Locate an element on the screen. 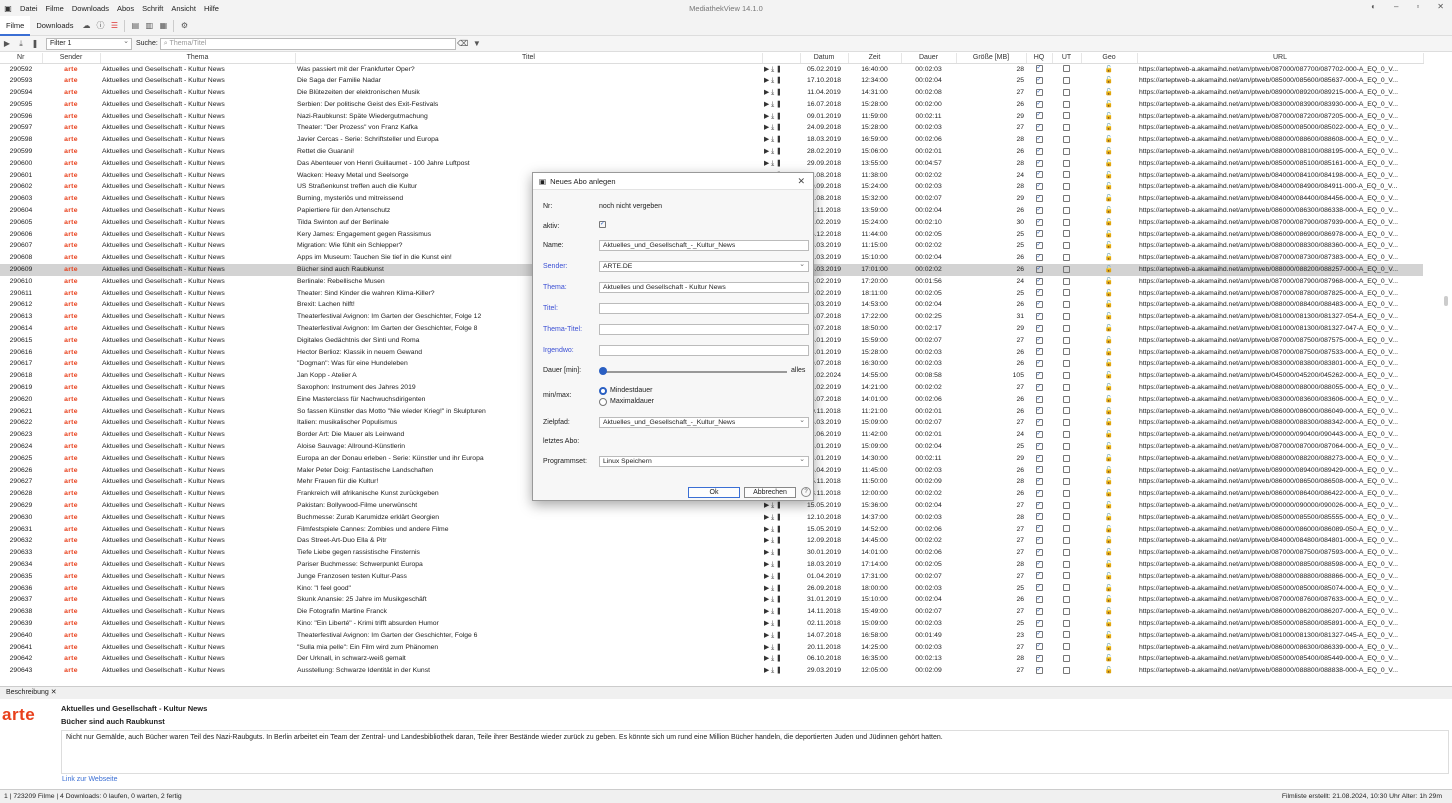 This screenshot has width=1452, height=803. column-header-url: URL is located at coordinates (1280, 58).